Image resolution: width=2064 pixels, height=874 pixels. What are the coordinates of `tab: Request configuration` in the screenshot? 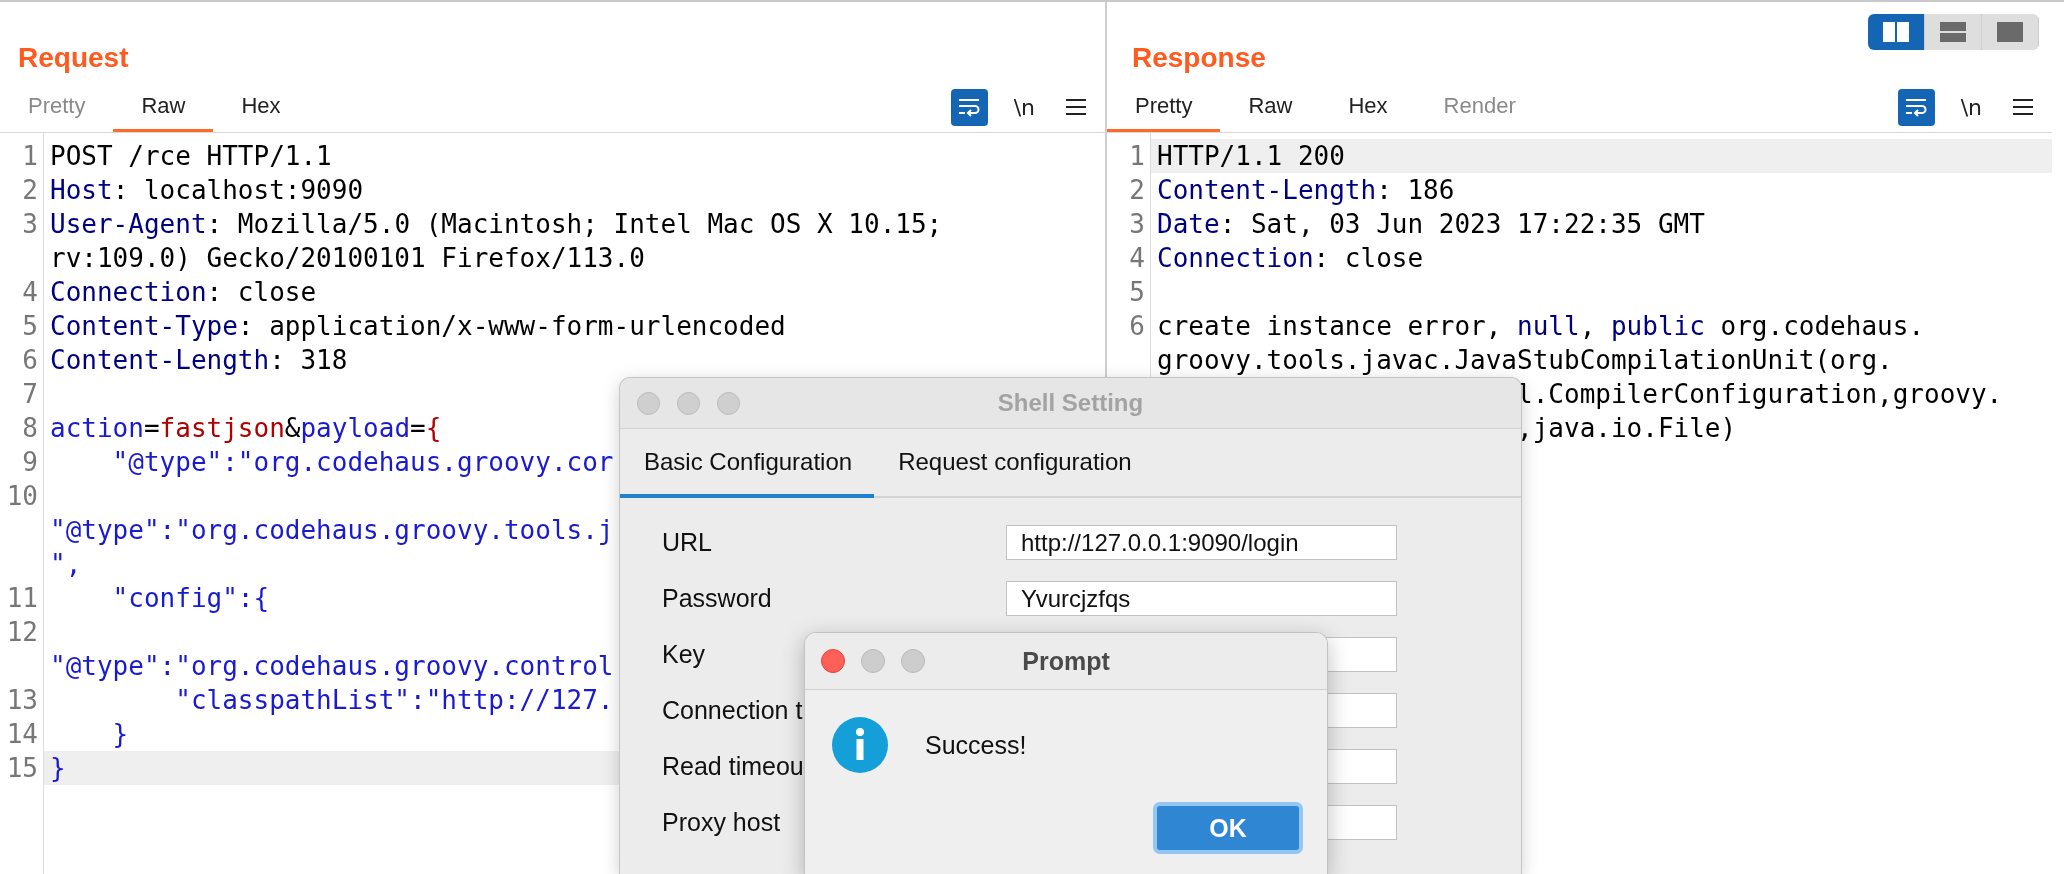 It's located at (1014, 463).